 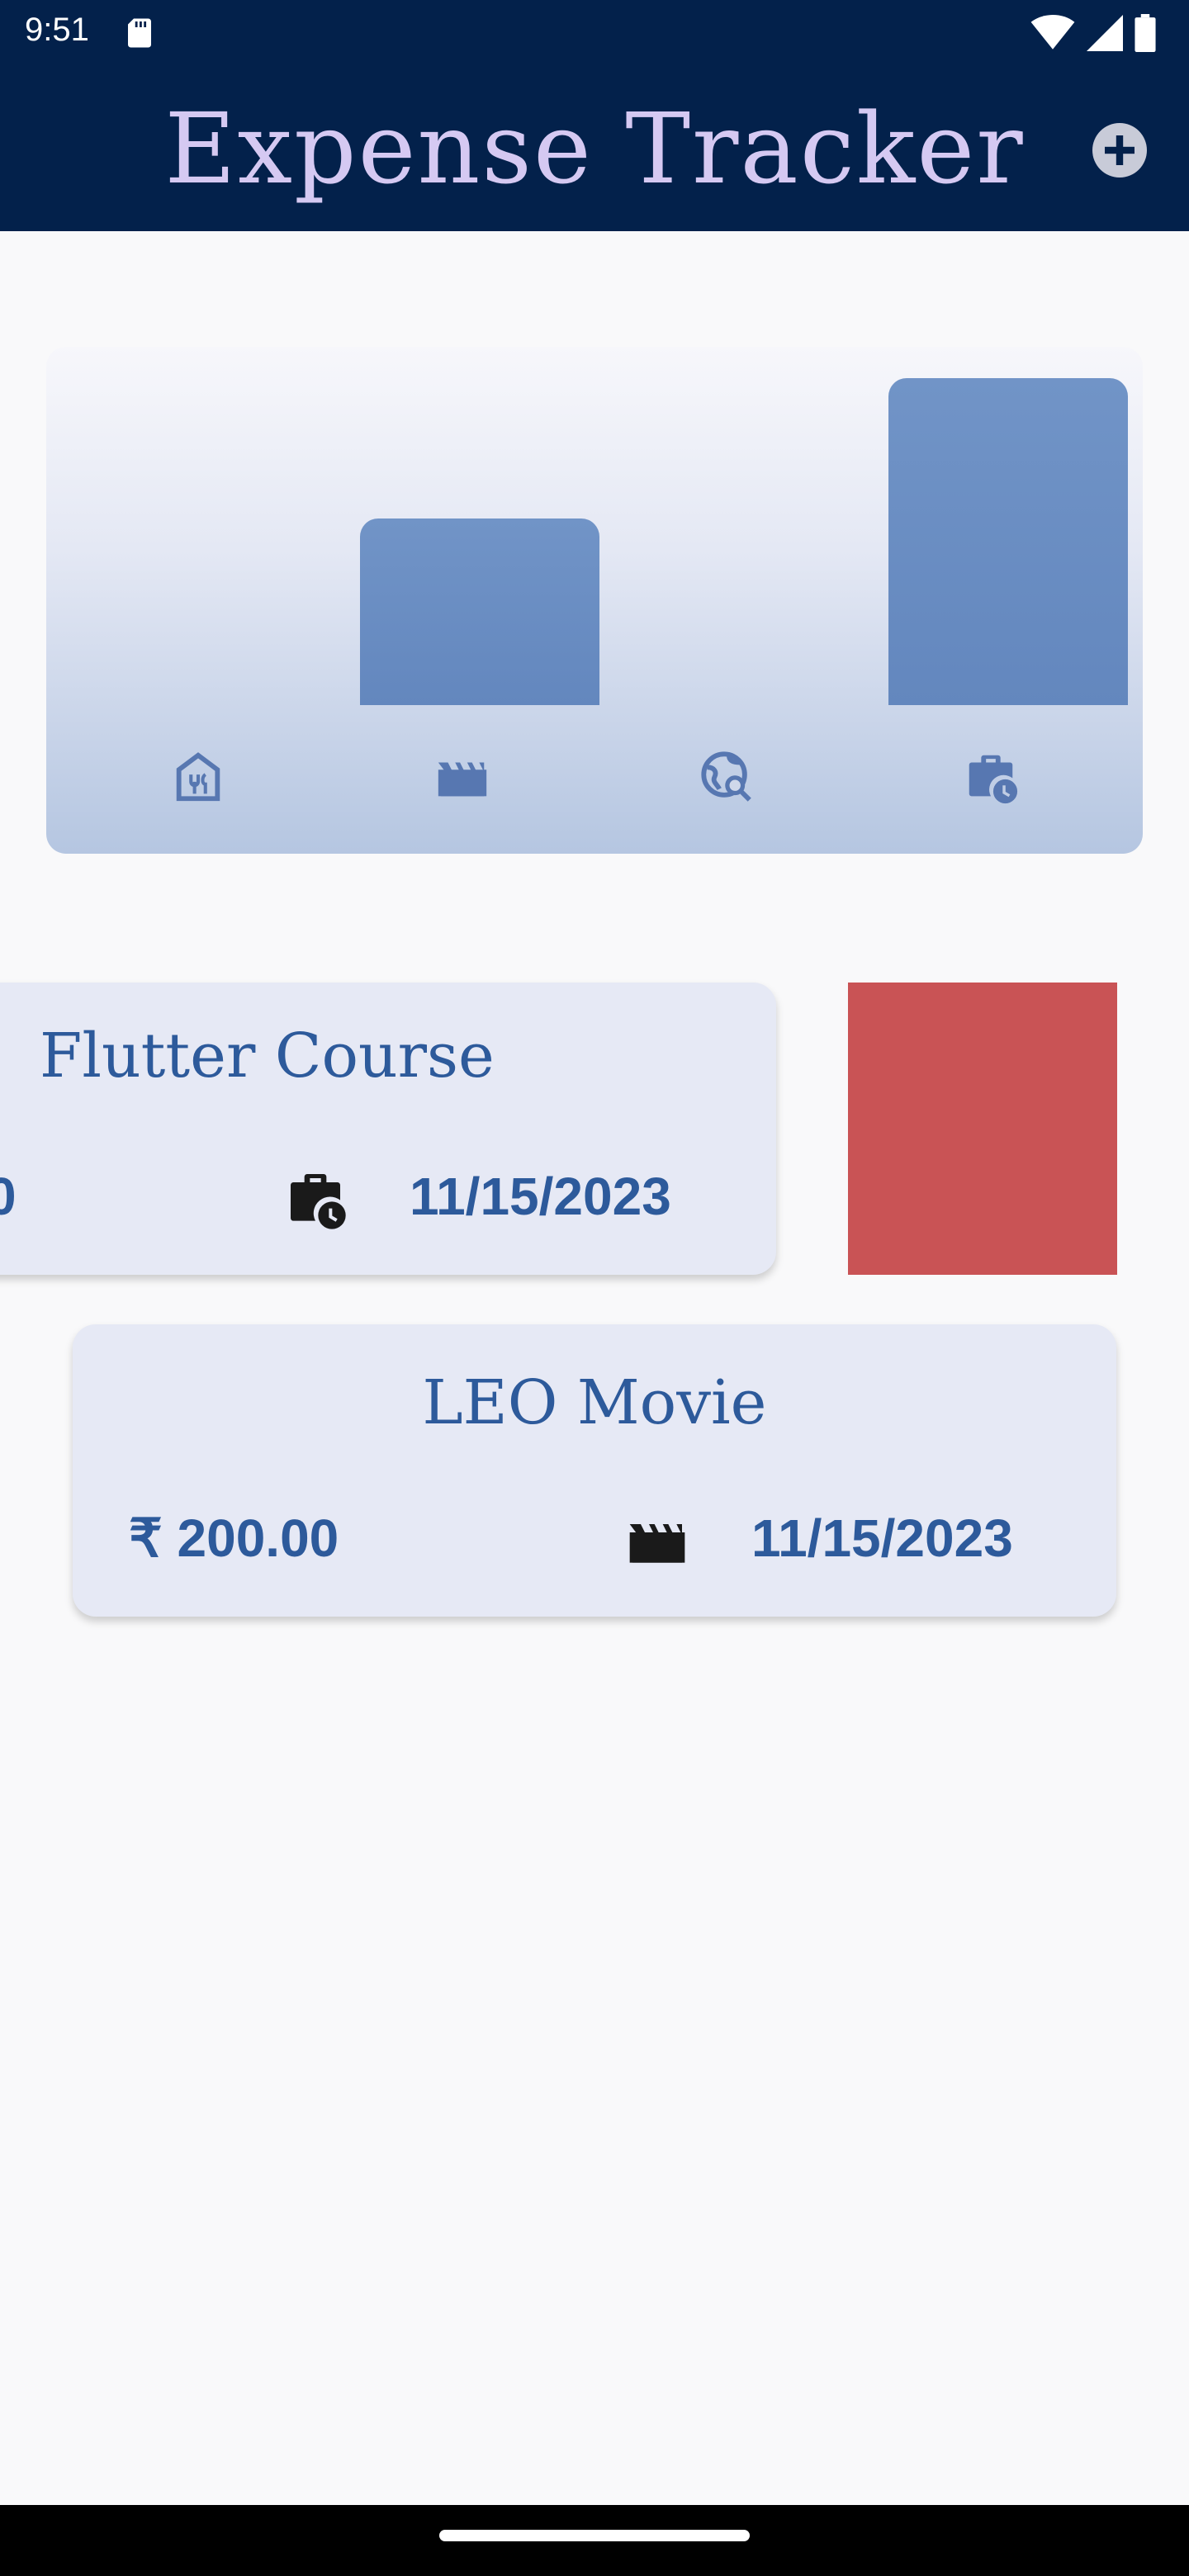 What do you see at coordinates (267, 1055) in the screenshot?
I see `expense-title: Flutter Course` at bounding box center [267, 1055].